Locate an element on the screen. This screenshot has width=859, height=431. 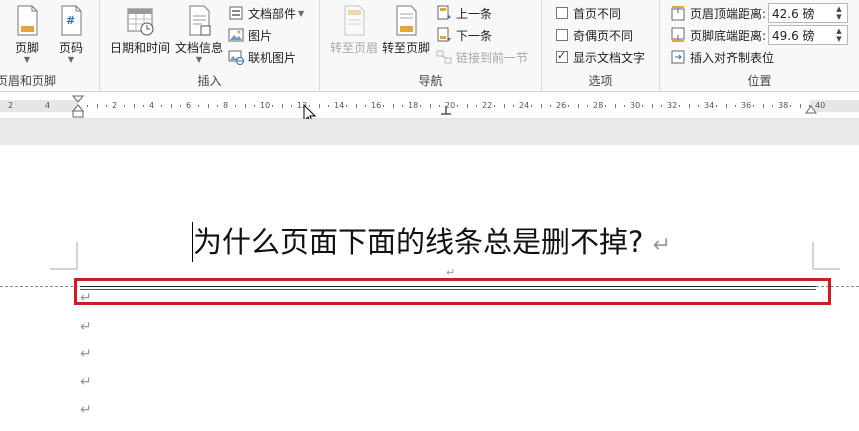
indent-marker-icon is located at coordinates (78, 107).